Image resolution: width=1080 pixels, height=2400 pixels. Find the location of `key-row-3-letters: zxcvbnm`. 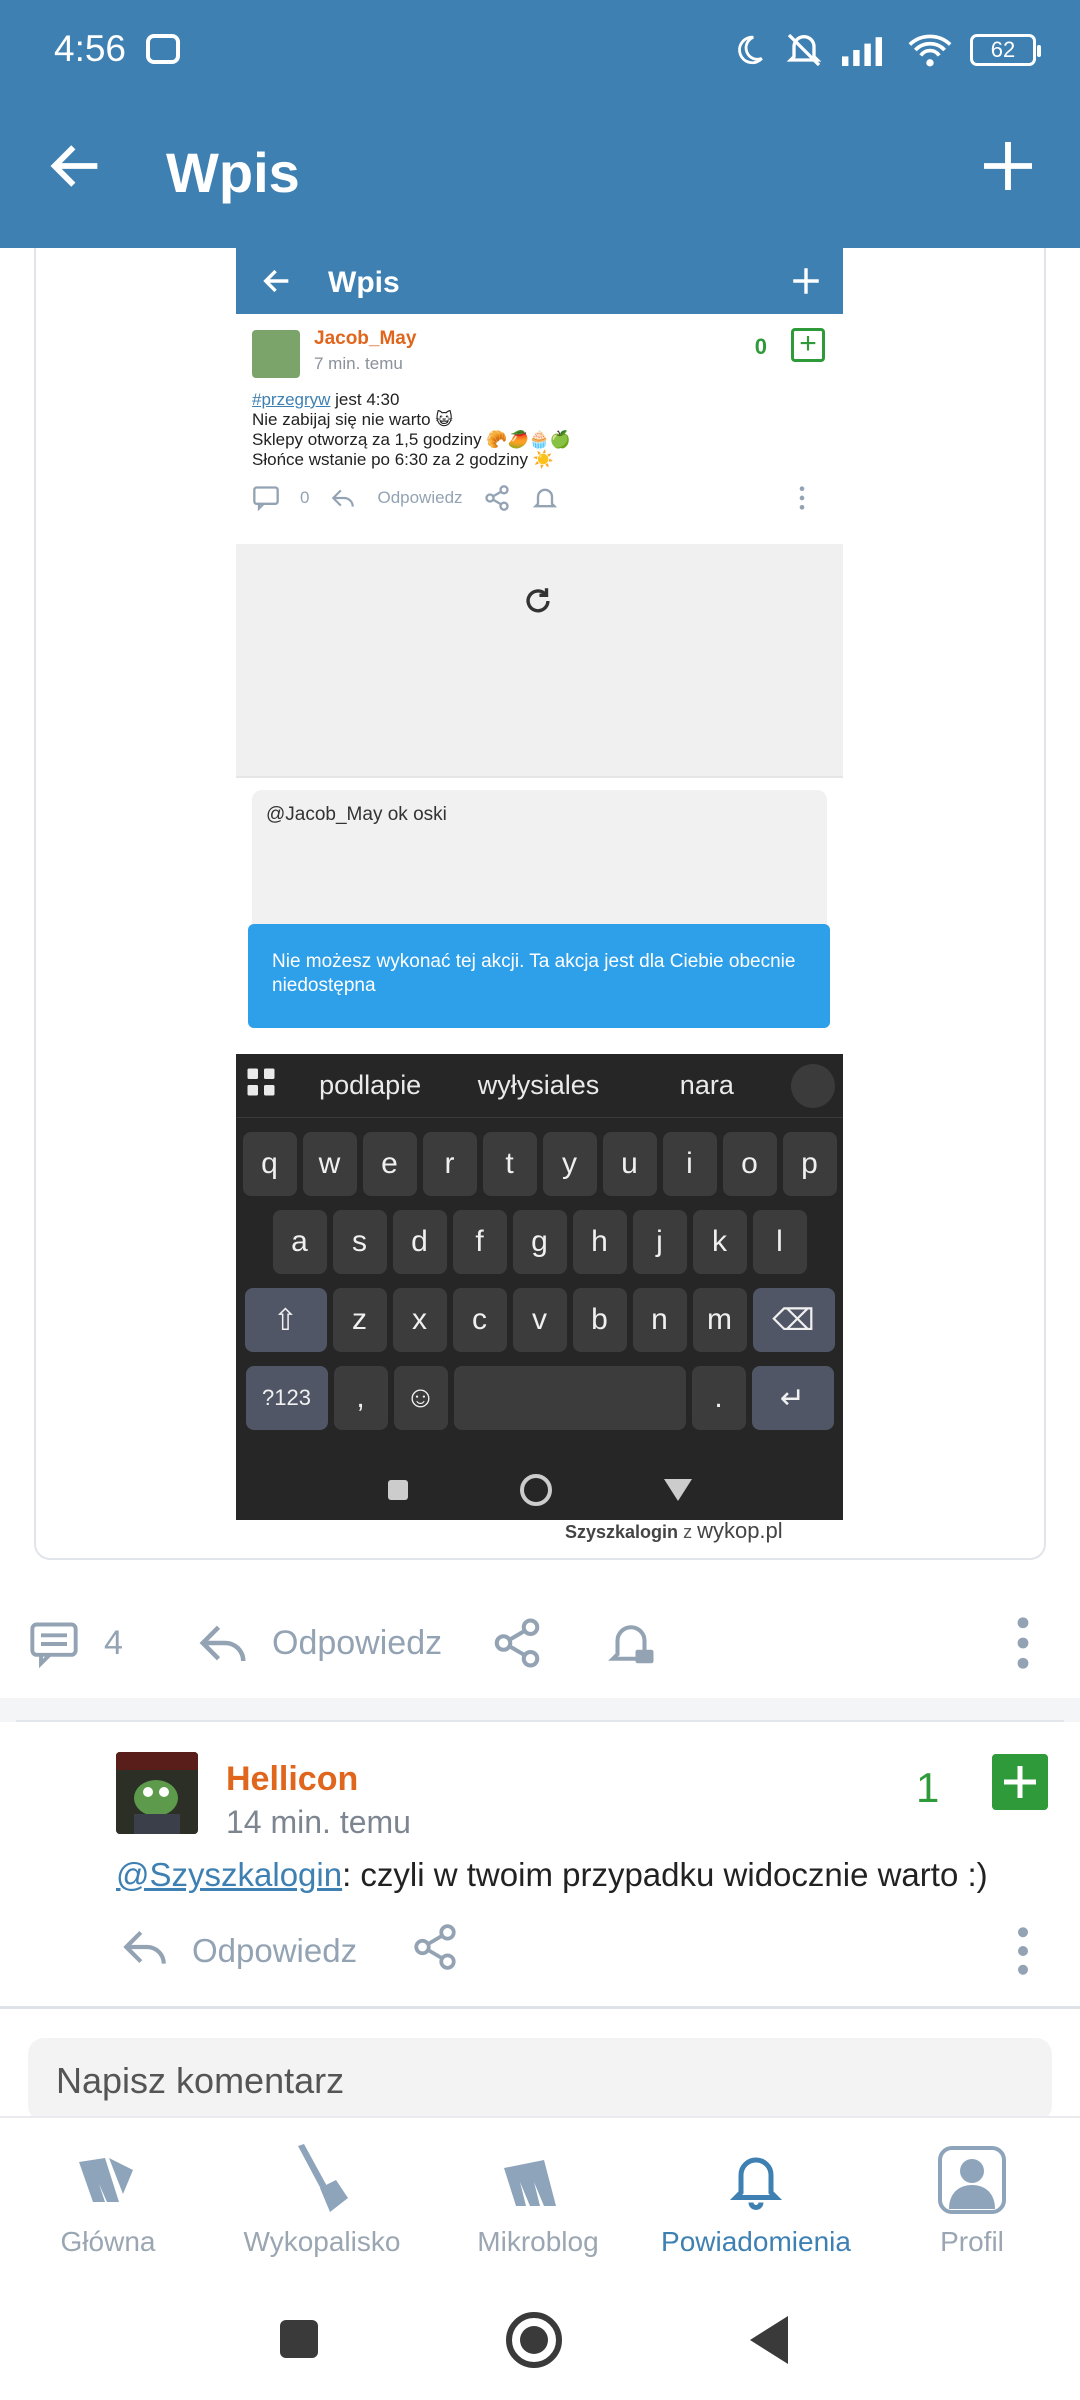

key-row-3-letters: zxcvbnm is located at coordinates (539, 1320).